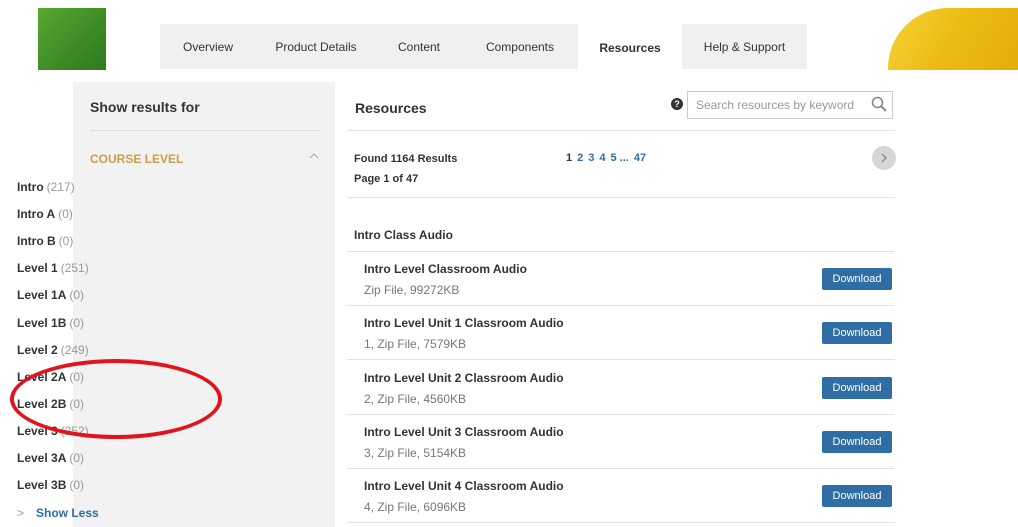 The height and width of the screenshot is (527, 1018). I want to click on filter-item: Intro B (0), so click(45, 241).